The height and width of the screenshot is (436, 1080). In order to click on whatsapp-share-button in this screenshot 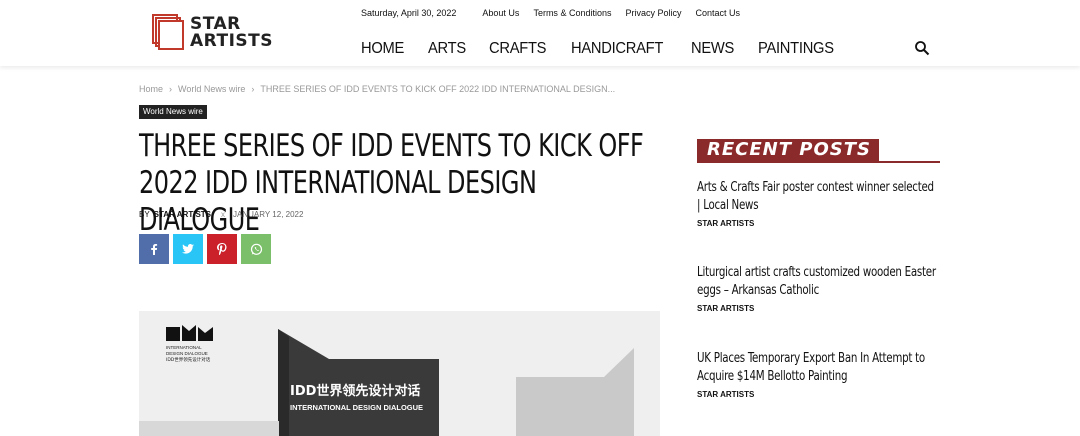, I will do `click(256, 249)`.